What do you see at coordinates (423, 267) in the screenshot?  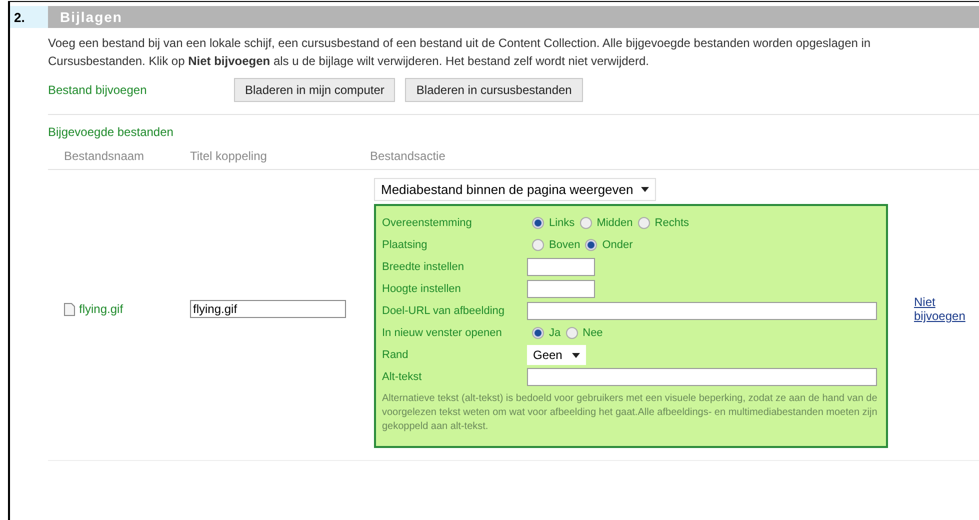 I see `option-label: Breedte instellen` at bounding box center [423, 267].